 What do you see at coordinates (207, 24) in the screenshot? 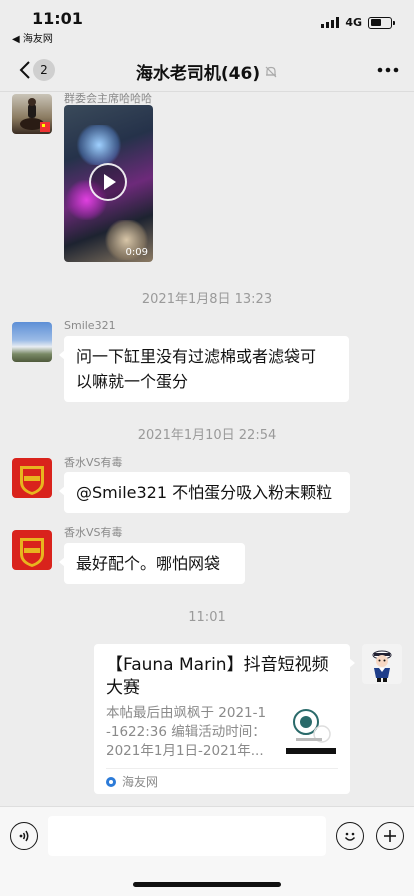
I see `status-bar: 11:01 ◀ 海友网 4G` at bounding box center [207, 24].